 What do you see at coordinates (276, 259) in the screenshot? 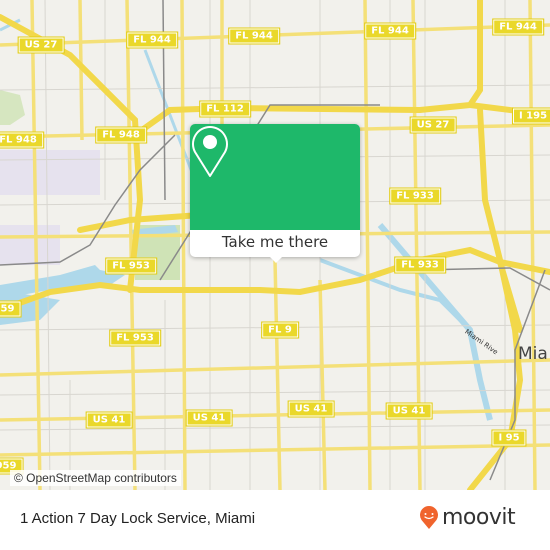
I see `popup-pointer` at bounding box center [276, 259].